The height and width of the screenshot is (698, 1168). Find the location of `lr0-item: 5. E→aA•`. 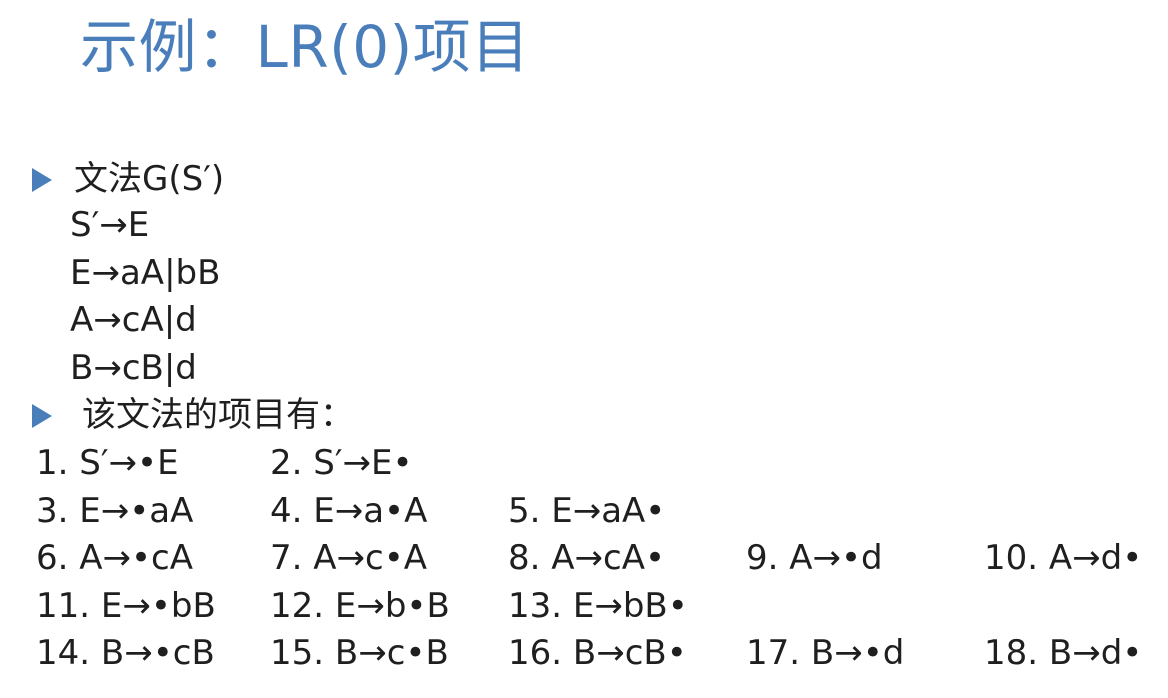

lr0-item: 5. E→aA• is located at coordinates (587, 511).